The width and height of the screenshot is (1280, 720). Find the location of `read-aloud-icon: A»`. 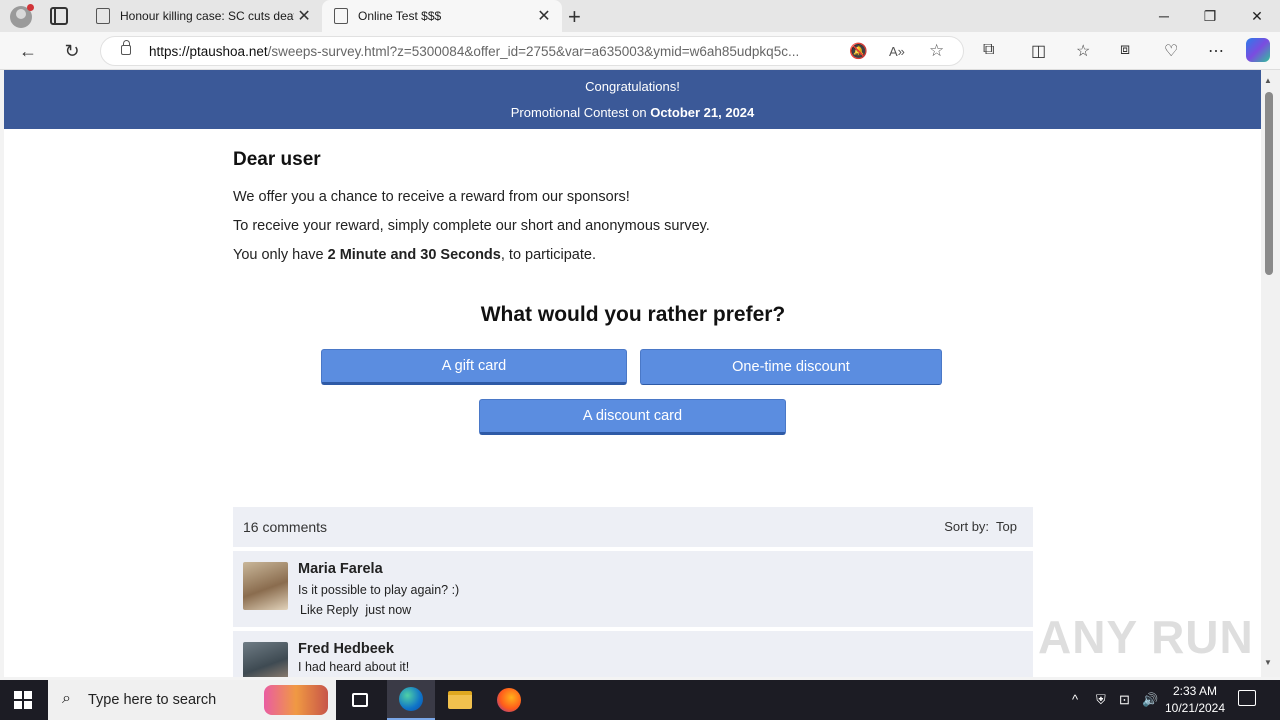

read-aloud-icon: A» is located at coordinates (897, 51).